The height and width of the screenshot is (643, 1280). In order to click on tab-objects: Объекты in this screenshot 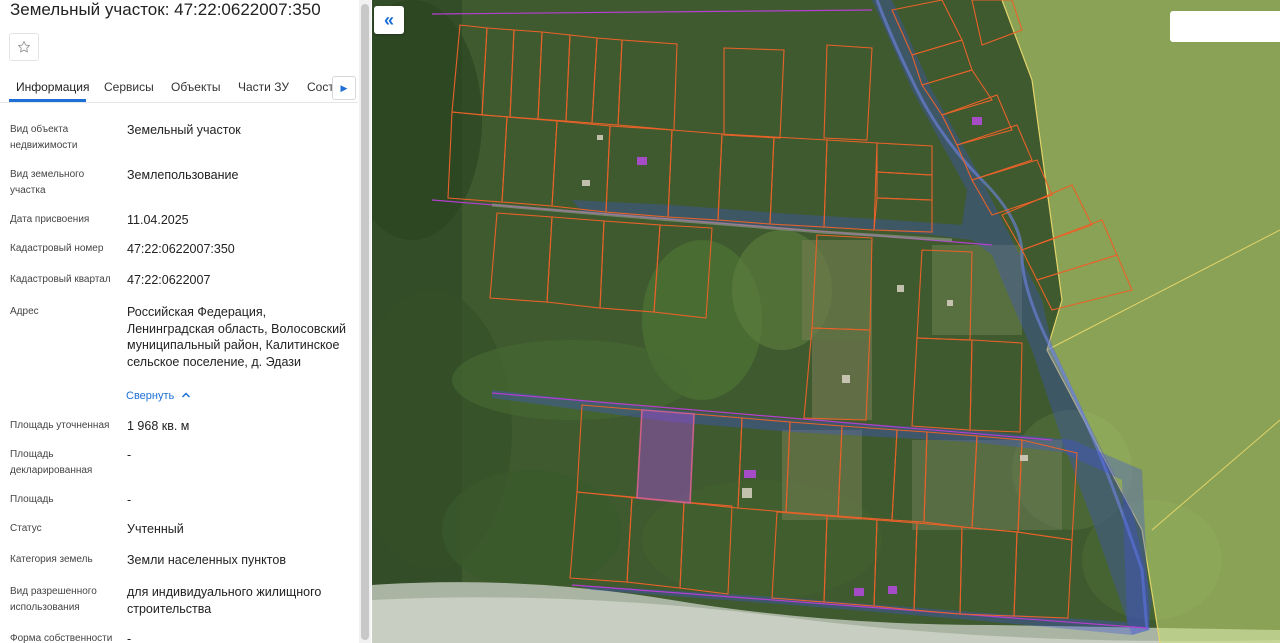, I will do `click(196, 87)`.